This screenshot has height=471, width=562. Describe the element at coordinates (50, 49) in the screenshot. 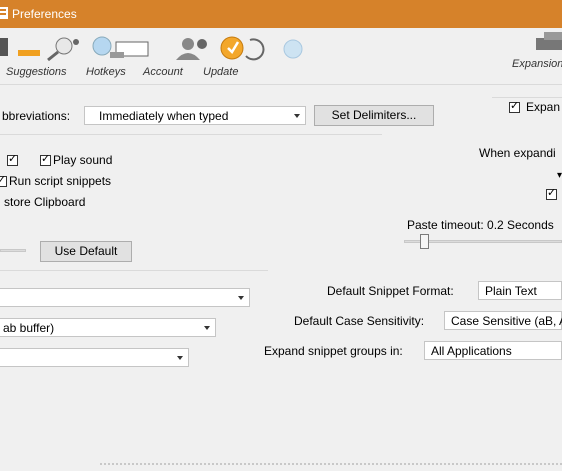

I see `suggestions-icon` at that location.